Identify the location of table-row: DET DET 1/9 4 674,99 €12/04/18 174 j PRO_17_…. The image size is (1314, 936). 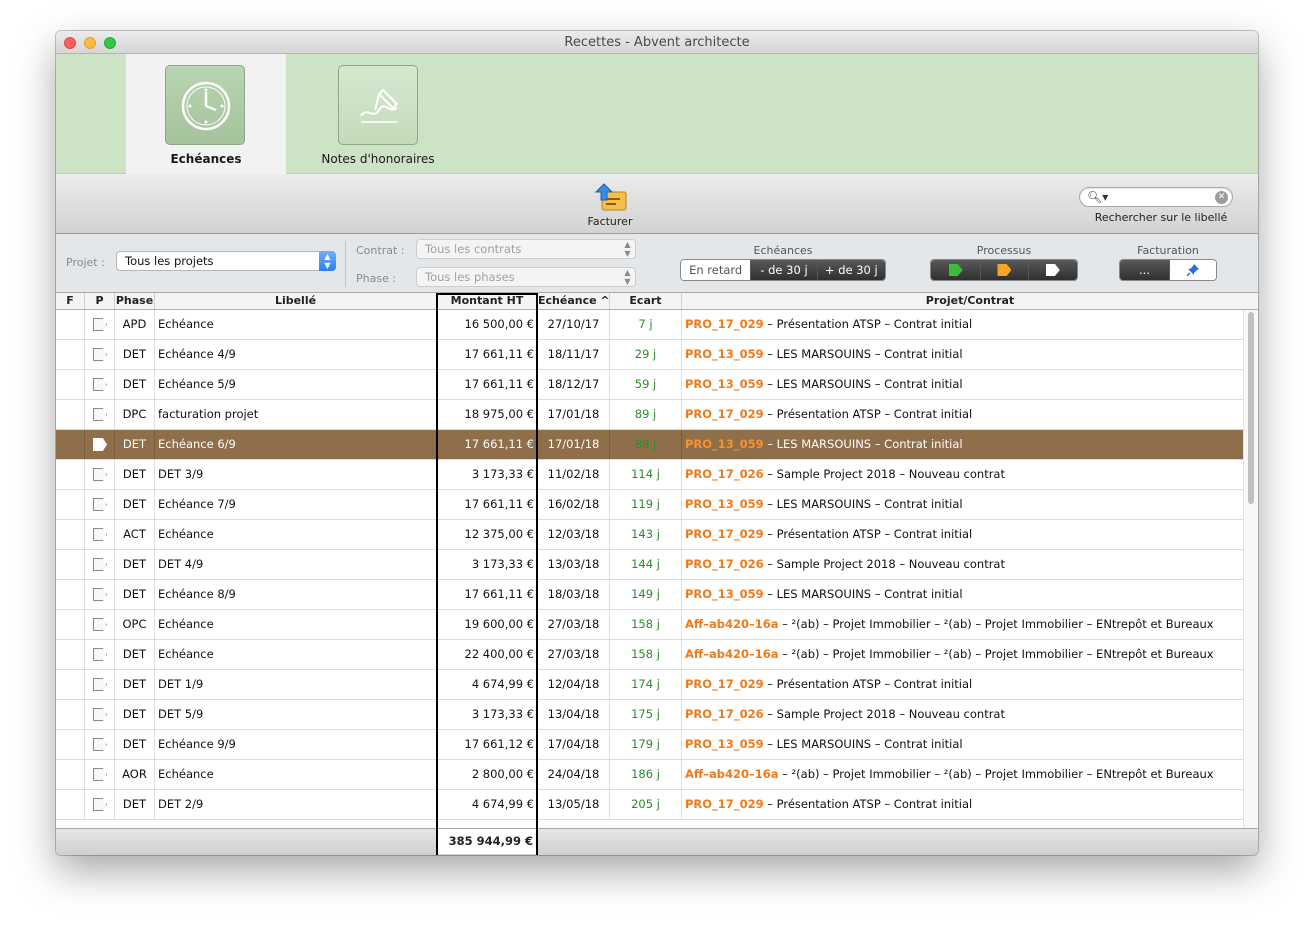
(649, 685).